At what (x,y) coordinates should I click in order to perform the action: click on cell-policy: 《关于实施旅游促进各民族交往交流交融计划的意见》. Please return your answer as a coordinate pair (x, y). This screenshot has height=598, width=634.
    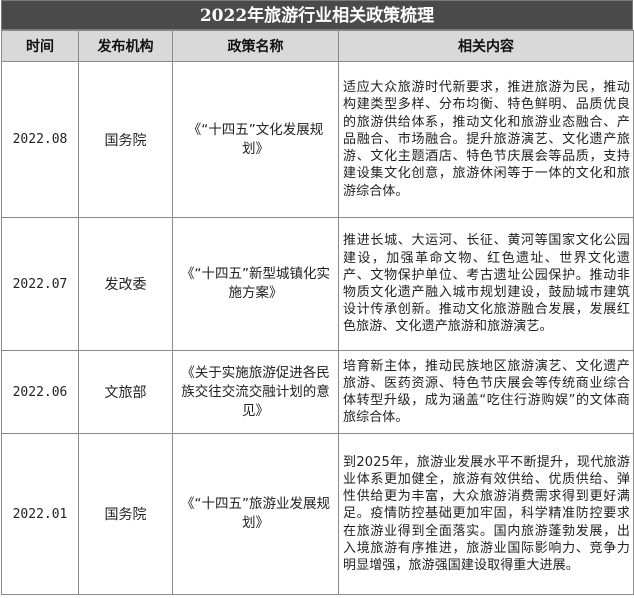
    Looking at the image, I should click on (255, 392).